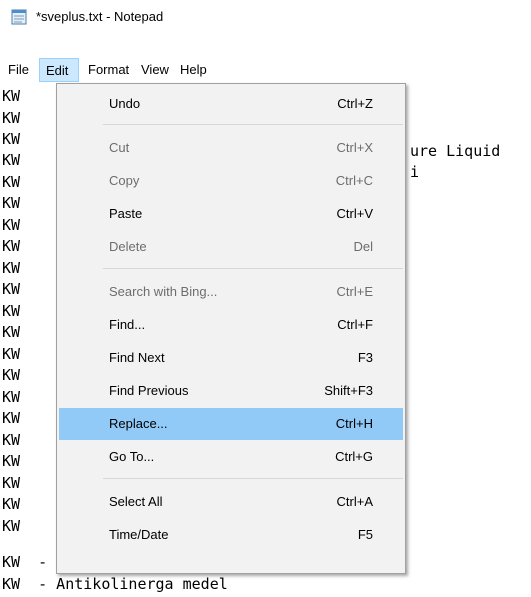  I want to click on menu-item-cut: Cut Ctrl+X, so click(231, 148).